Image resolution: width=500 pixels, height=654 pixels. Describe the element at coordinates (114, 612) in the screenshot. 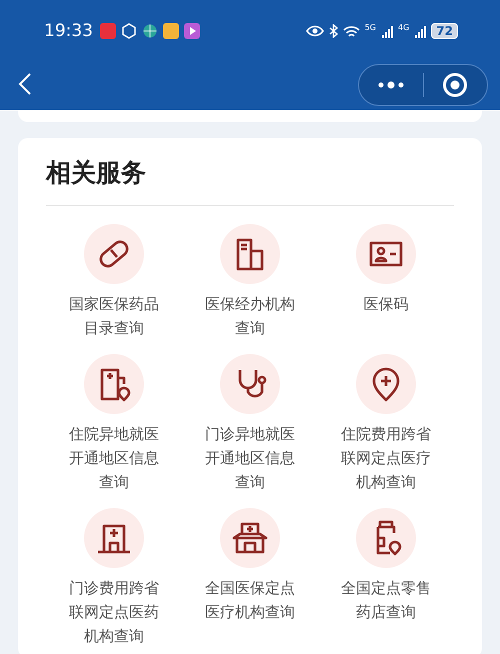

I see `service-label: 门诊费用跨省联网定点医药机构查询` at that location.